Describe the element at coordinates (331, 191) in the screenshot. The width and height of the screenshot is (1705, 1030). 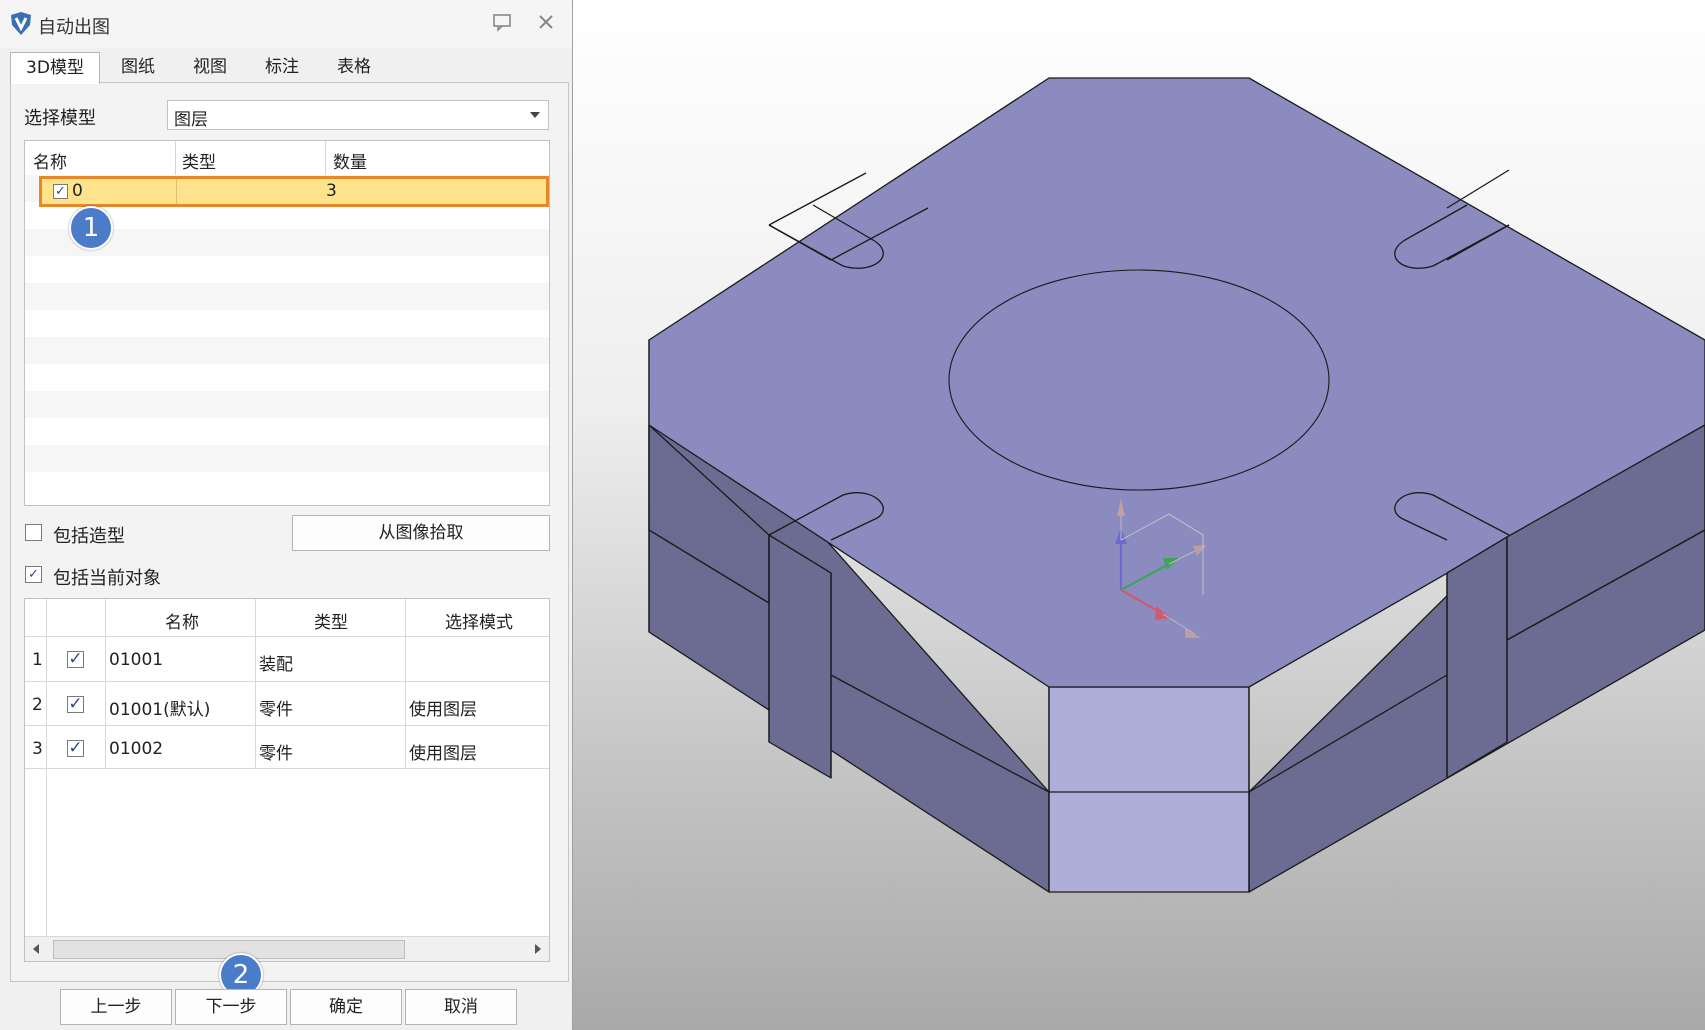
I see `layer-row-count: 3` at that location.